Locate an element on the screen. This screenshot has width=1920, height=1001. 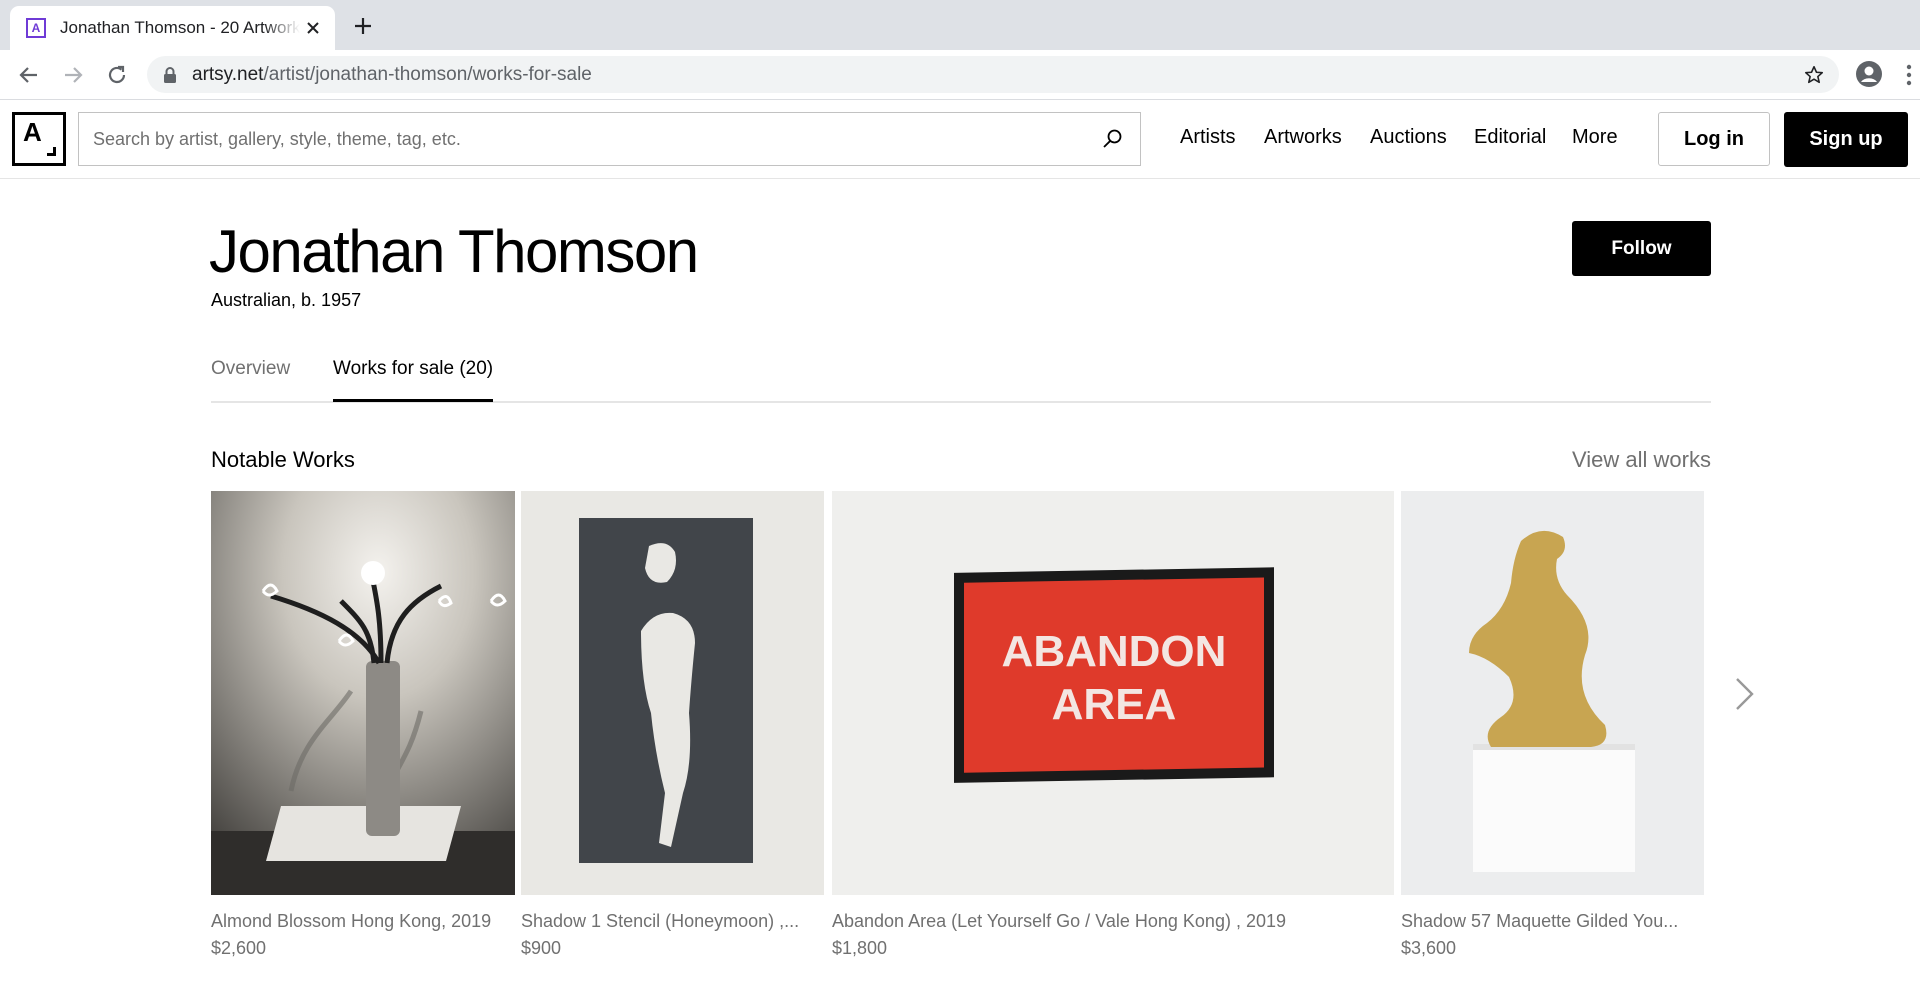
artist-name: Jonathan Thomson is located at coordinates (454, 251).